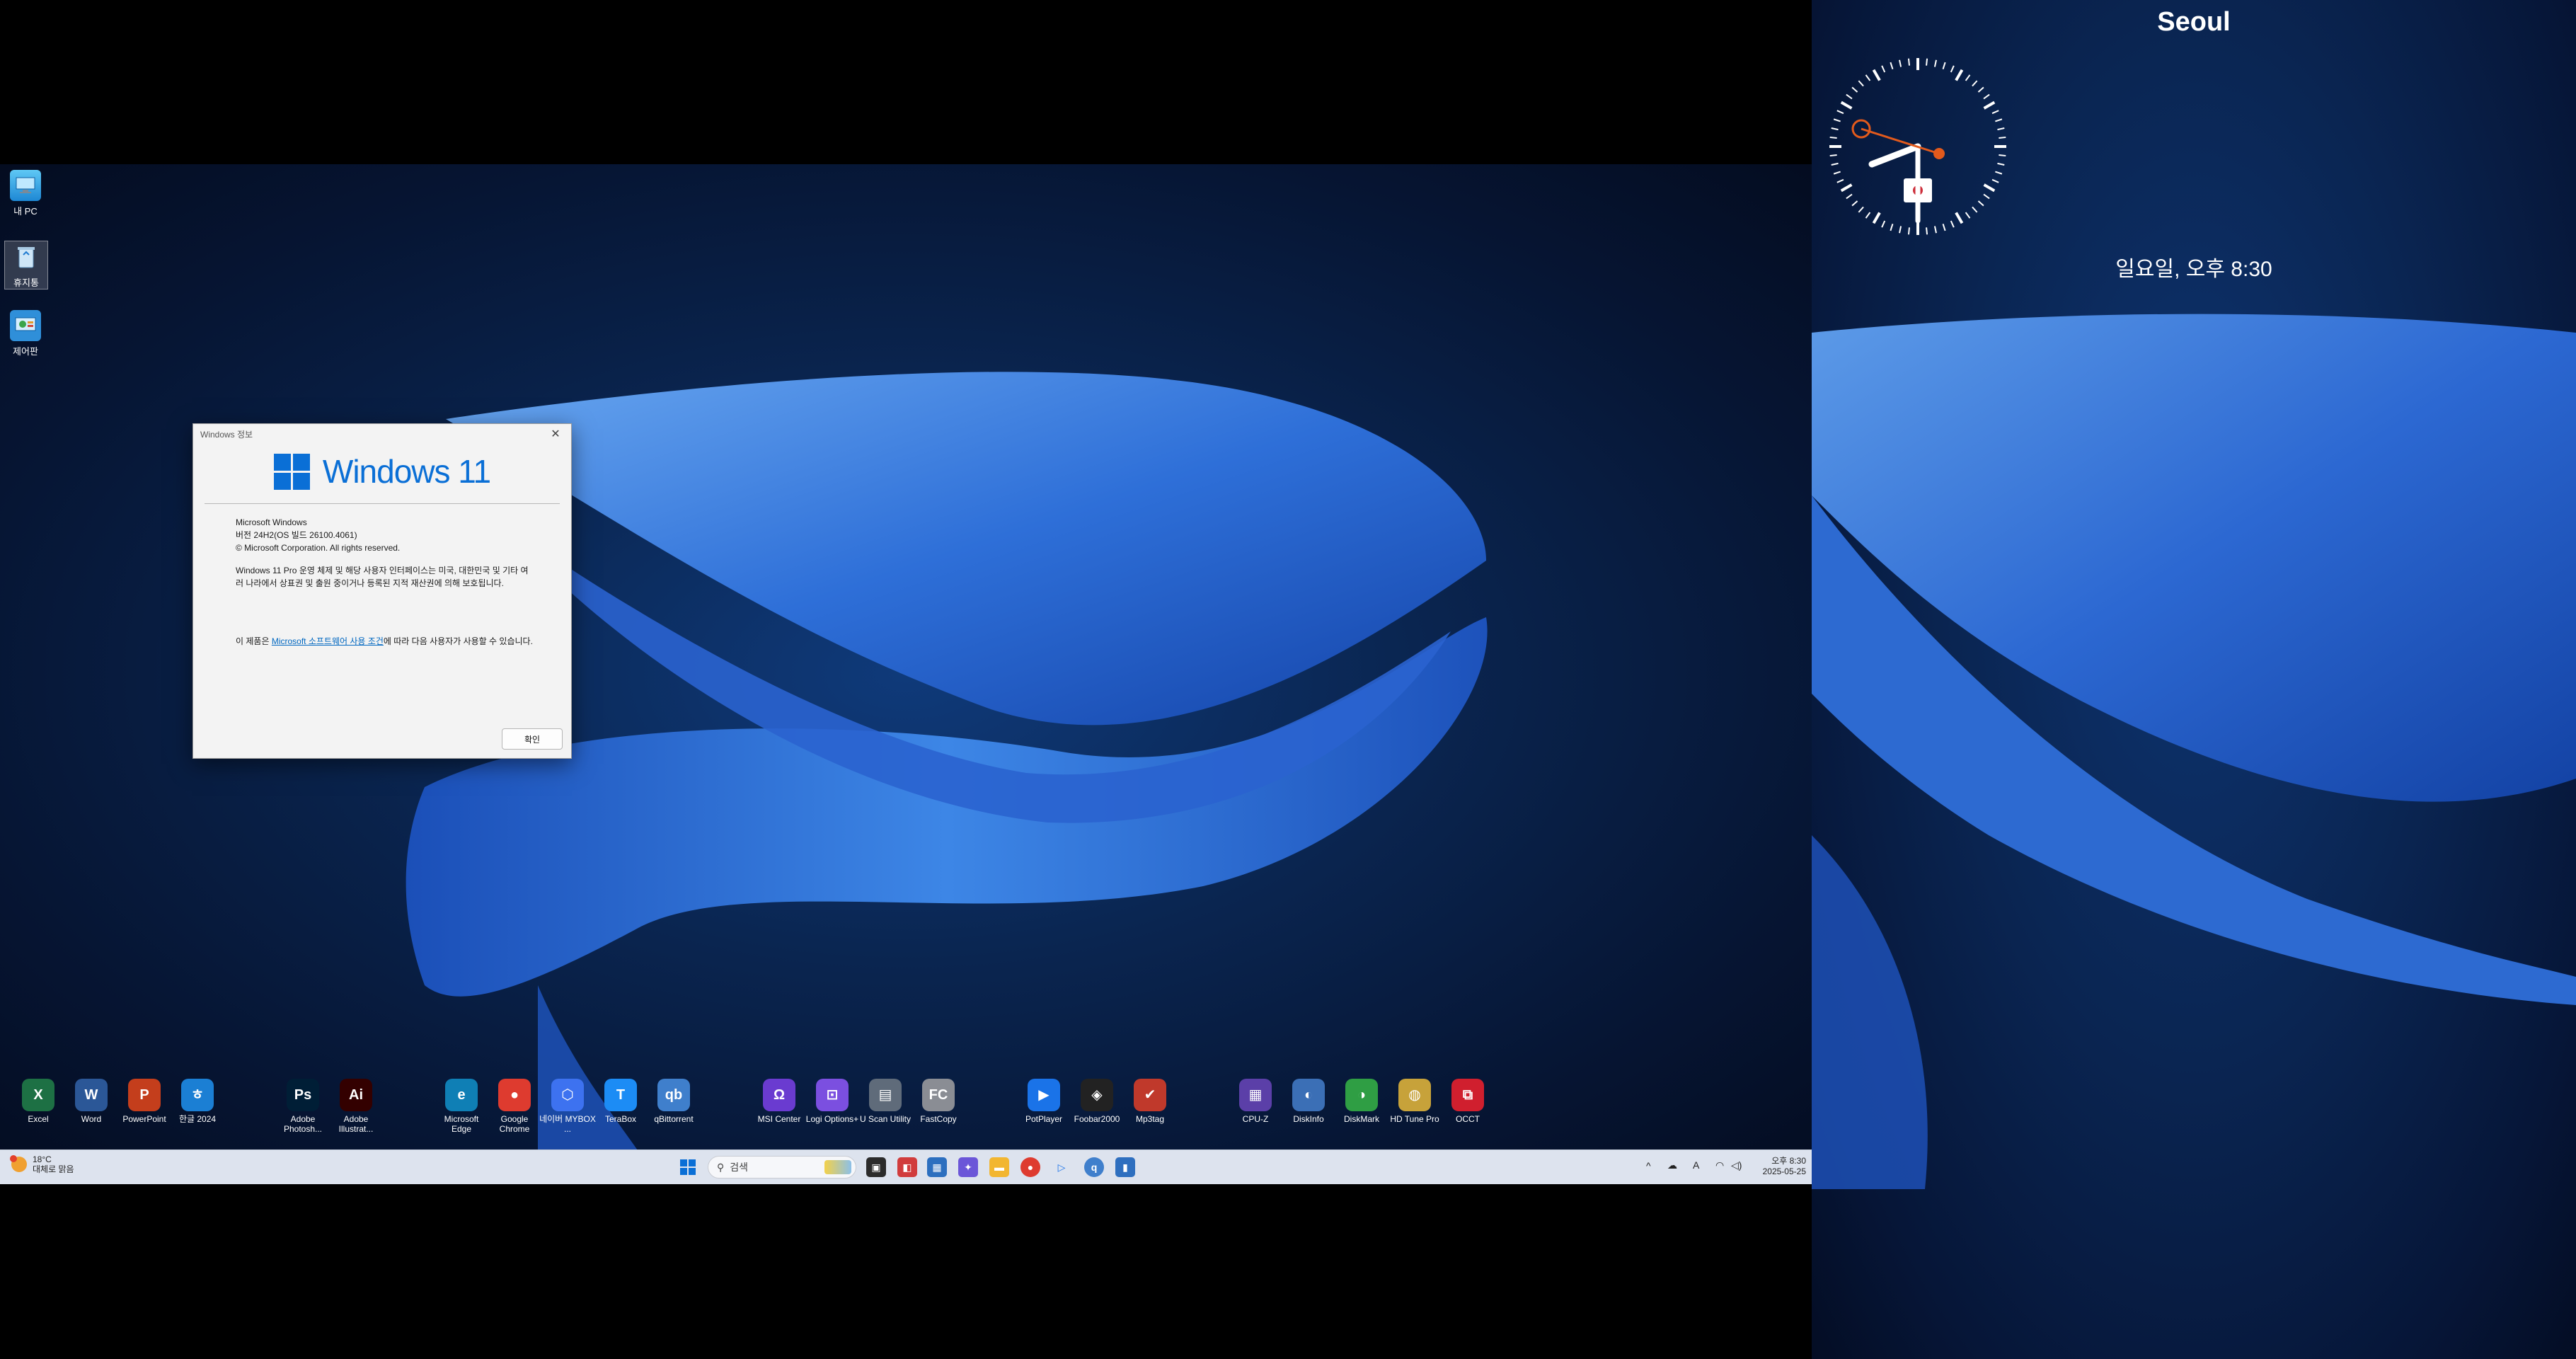 The image size is (2576, 1359). What do you see at coordinates (621, 1119) in the screenshot?
I see `app-shortcut-label: TeraBox` at bounding box center [621, 1119].